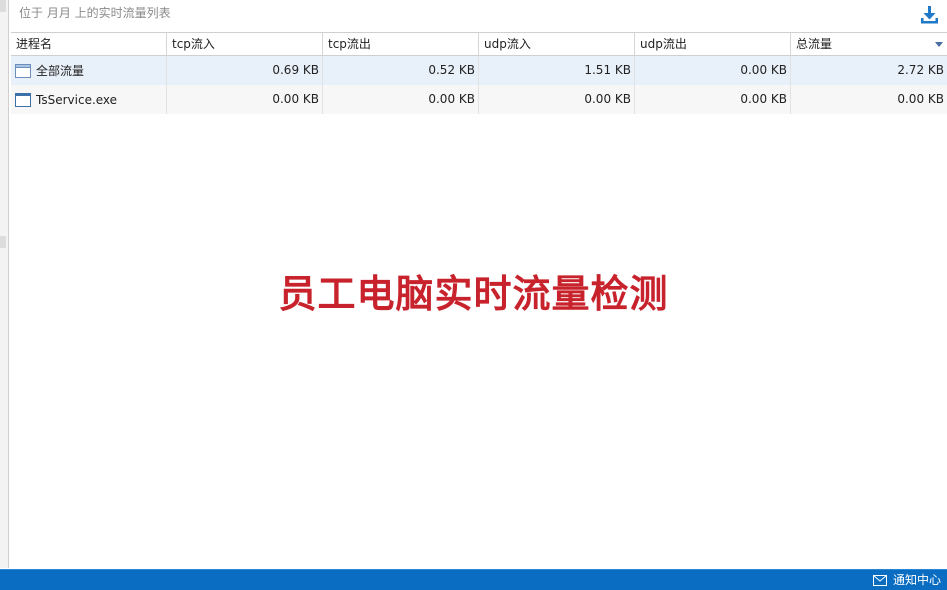 Image resolution: width=947 pixels, height=590 pixels. Describe the element at coordinates (939, 44) in the screenshot. I see `sort-desc-icon` at that location.